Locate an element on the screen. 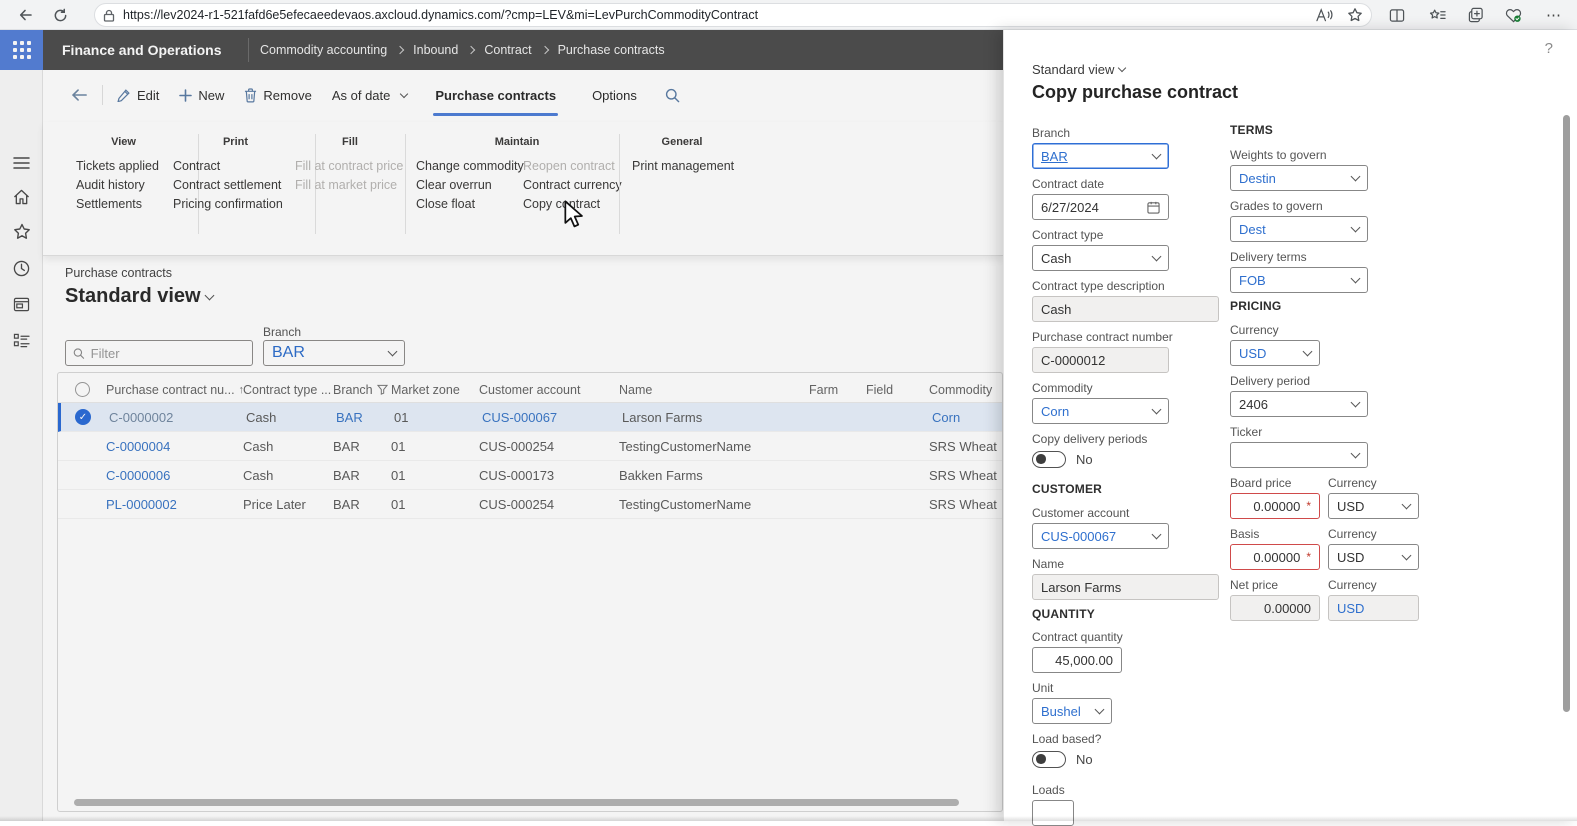 The width and height of the screenshot is (1577, 826). contract-number-link: C-0000006 is located at coordinates (174, 475).